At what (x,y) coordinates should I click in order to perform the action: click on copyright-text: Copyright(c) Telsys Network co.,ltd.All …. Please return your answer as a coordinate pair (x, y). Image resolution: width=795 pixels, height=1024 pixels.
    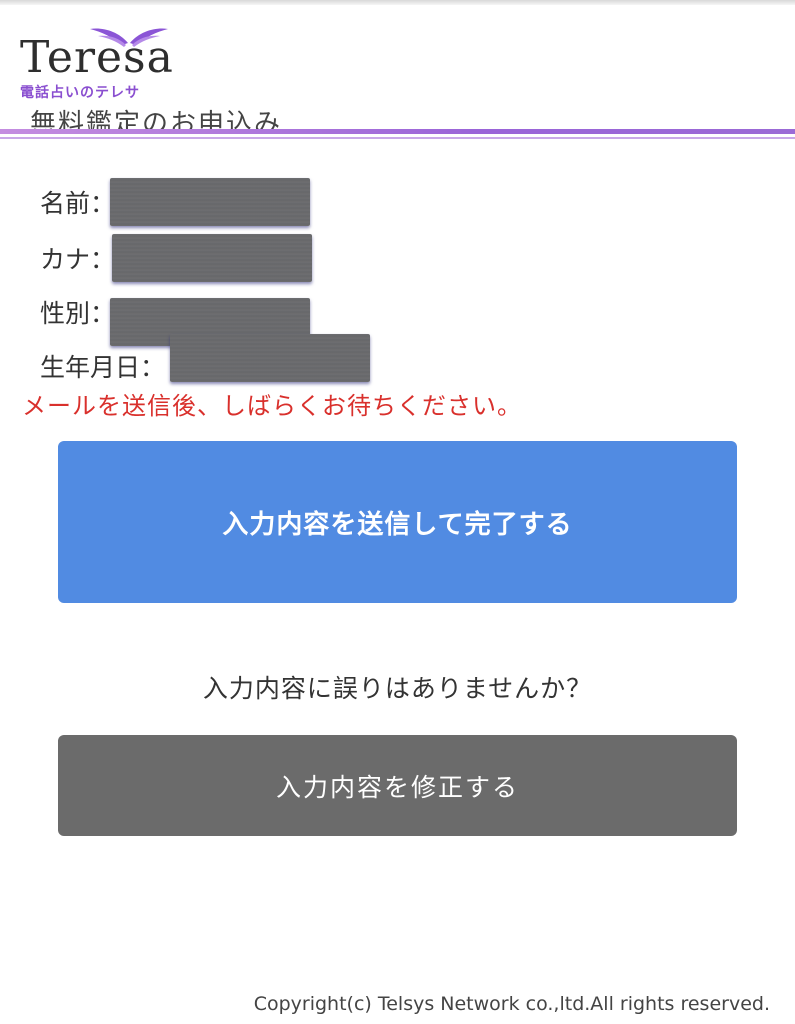
    Looking at the image, I should click on (511, 1004).